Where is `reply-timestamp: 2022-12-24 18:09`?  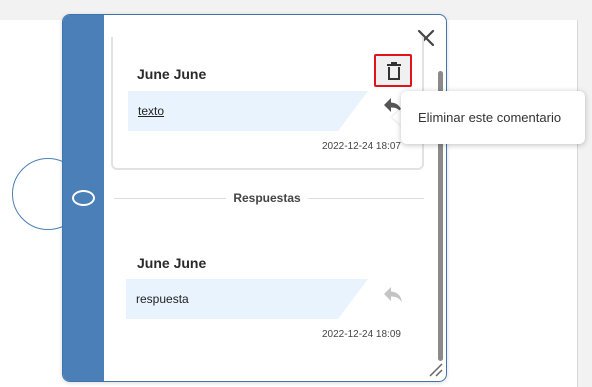
reply-timestamp: 2022-12-24 18:09 is located at coordinates (361, 334).